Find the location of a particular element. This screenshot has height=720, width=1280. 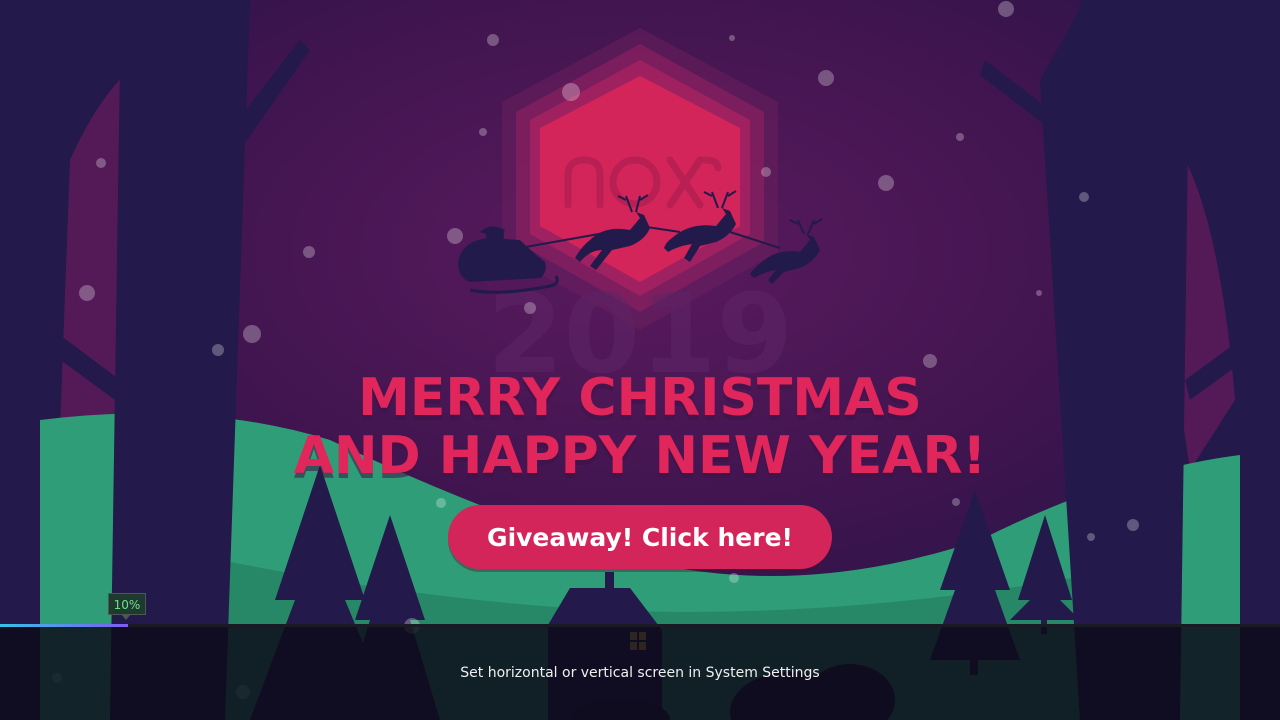

giveaway-button: Giveaway! Click here! is located at coordinates (640, 537).